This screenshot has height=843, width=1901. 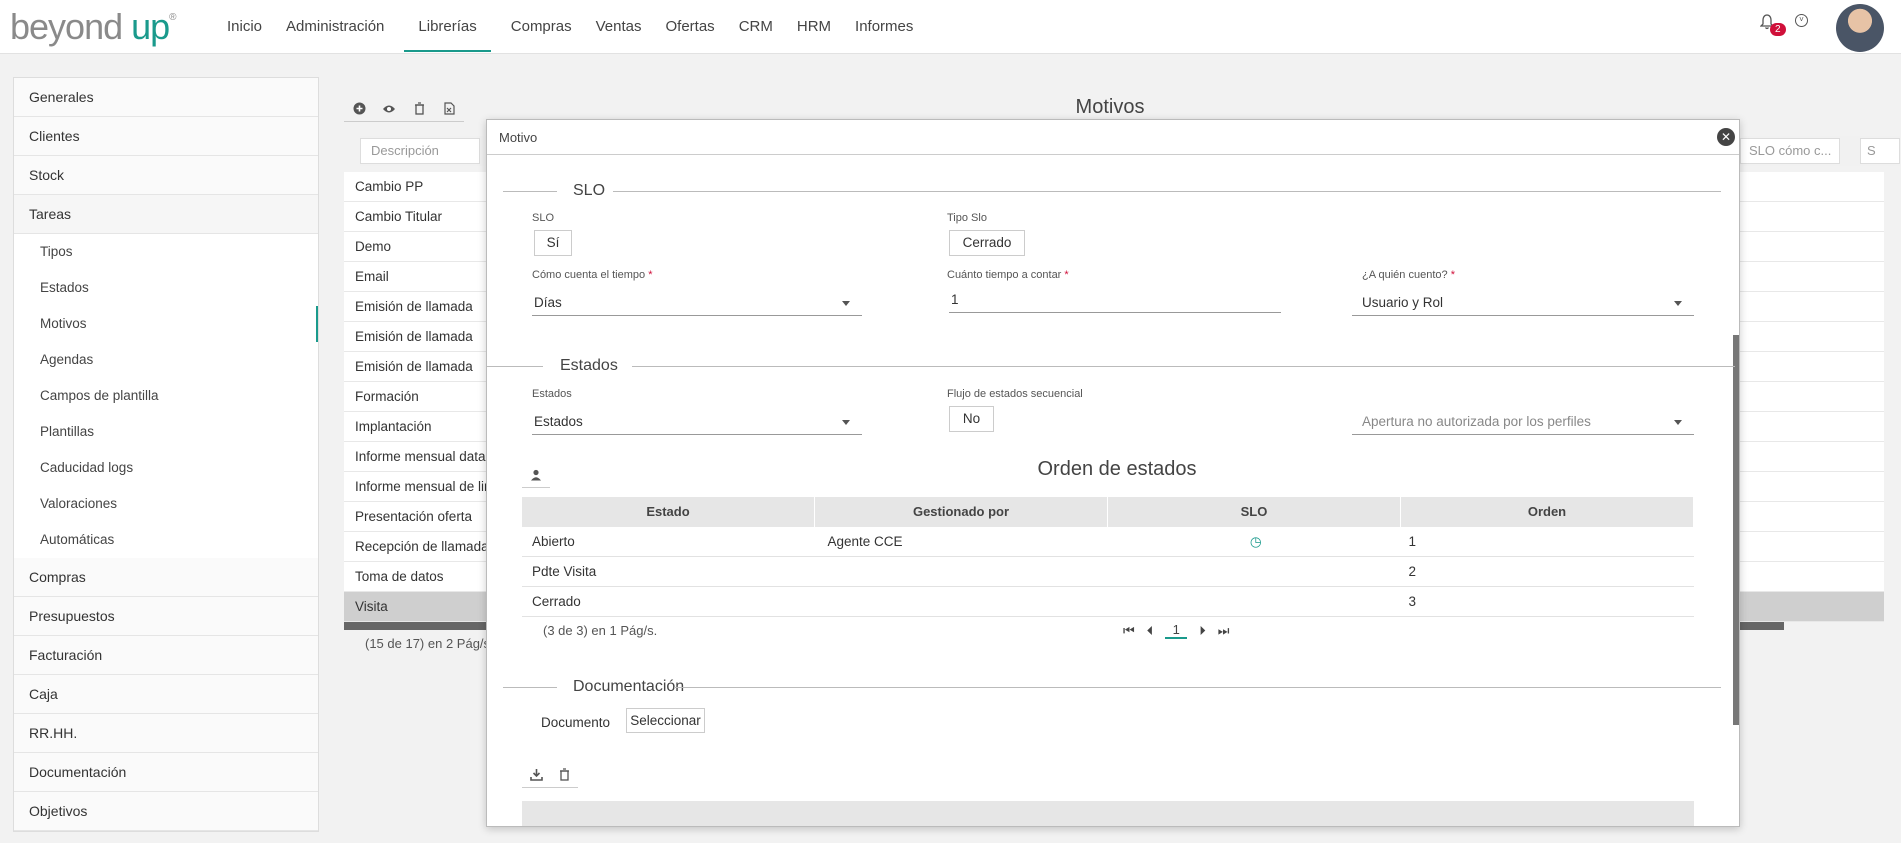 What do you see at coordinates (1880, 151) in the screenshot?
I see `slo-filter-input-2: S` at bounding box center [1880, 151].